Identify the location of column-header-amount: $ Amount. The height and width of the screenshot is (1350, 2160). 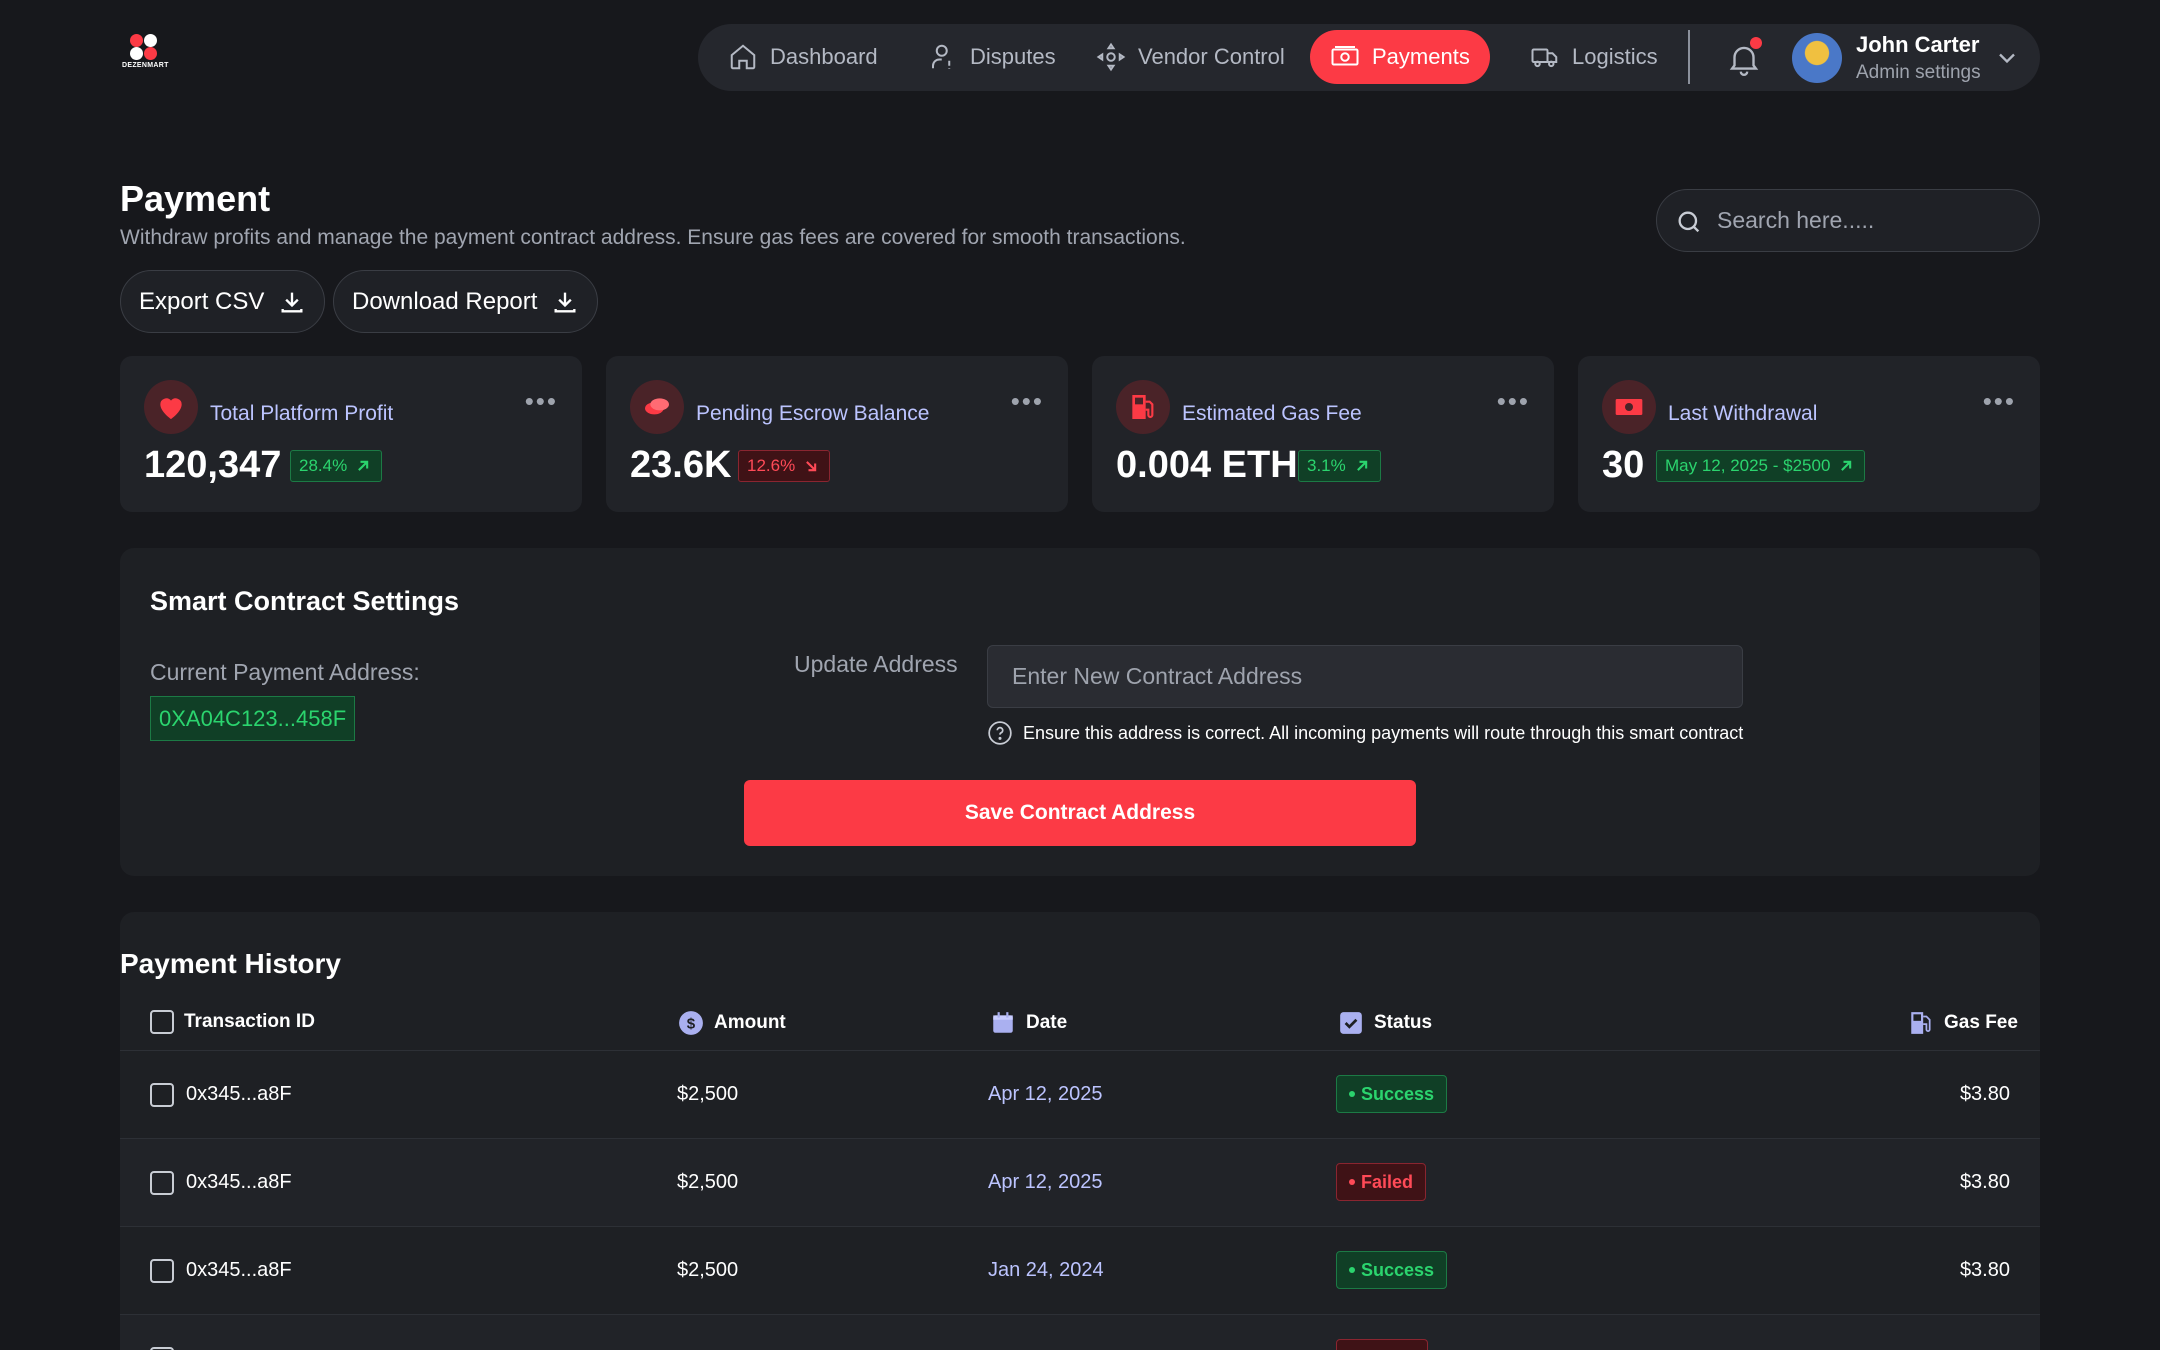
(732, 1023).